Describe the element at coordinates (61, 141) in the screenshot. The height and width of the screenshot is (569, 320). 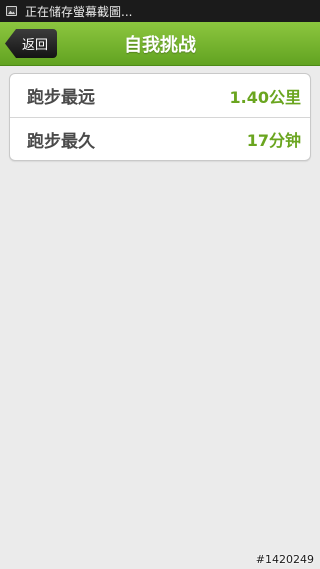
I see `record-label: 跑步最久` at that location.